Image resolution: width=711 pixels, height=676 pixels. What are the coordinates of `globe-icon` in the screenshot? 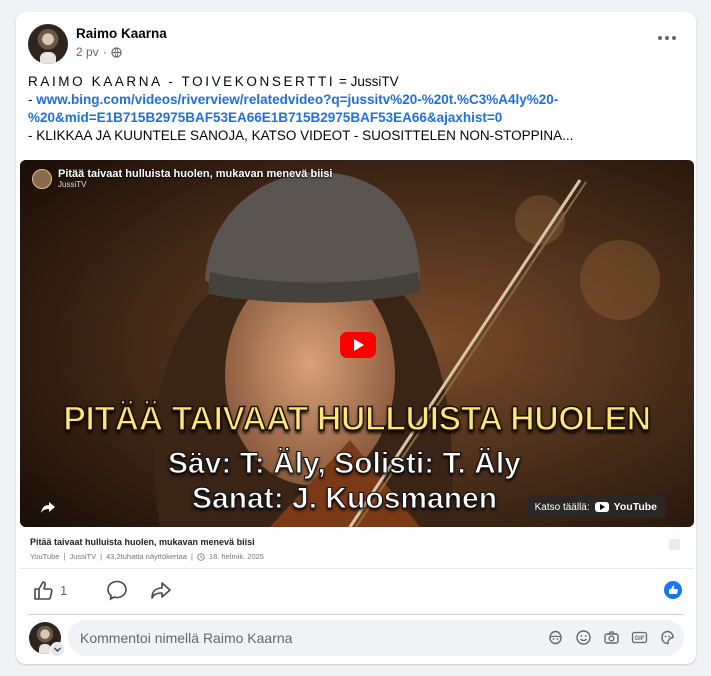 It's located at (116, 52).